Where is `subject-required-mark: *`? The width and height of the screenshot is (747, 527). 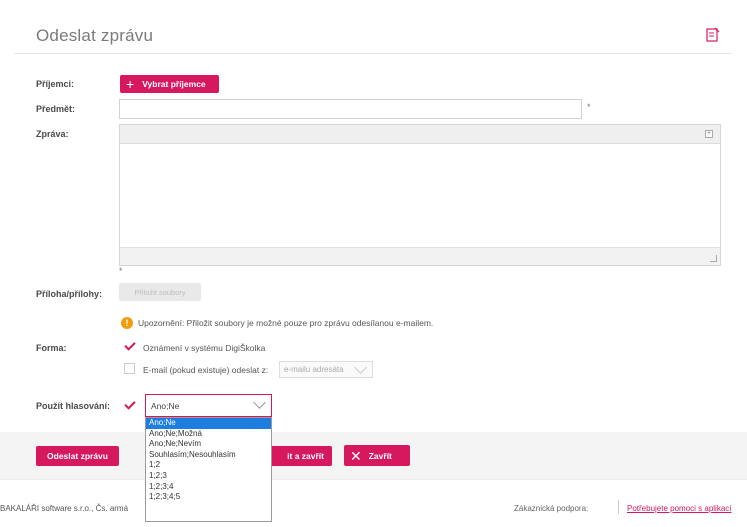 subject-required-mark: * is located at coordinates (589, 107).